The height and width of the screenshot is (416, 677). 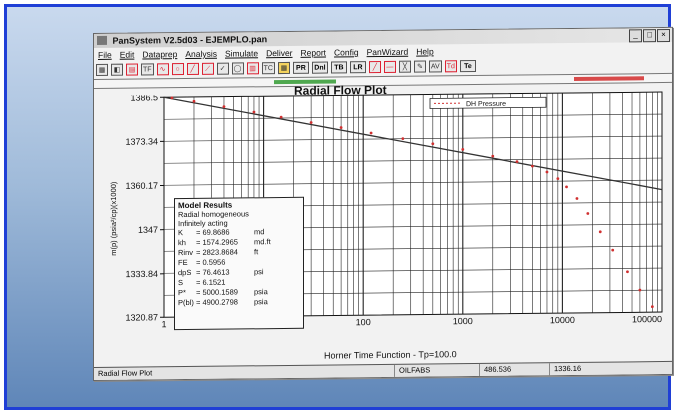 I want to click on x-axis-label: Horner Time Function - Tp=100.0, so click(x=390, y=354).